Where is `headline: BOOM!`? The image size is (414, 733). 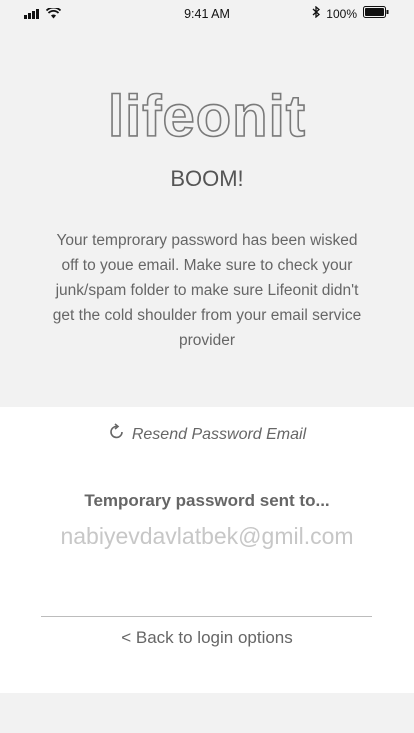 headline: BOOM! is located at coordinates (207, 178).